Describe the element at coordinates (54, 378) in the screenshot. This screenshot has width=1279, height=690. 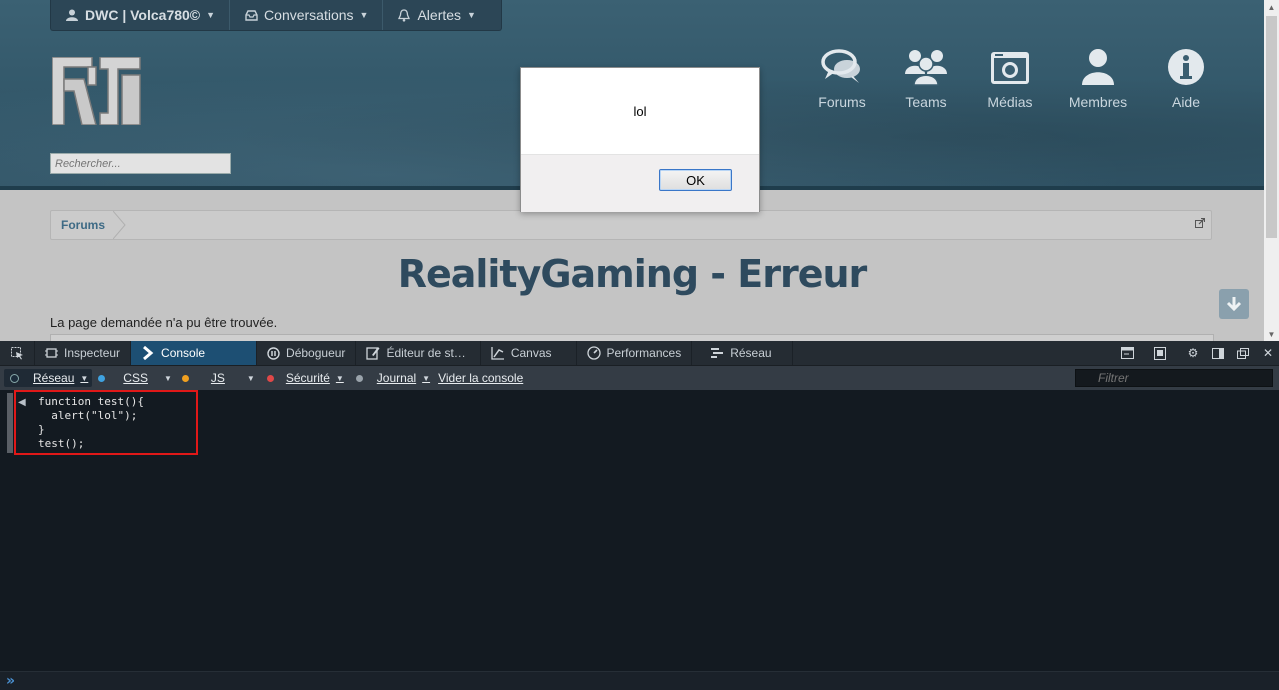
I see `filter-label: Réseau` at that location.